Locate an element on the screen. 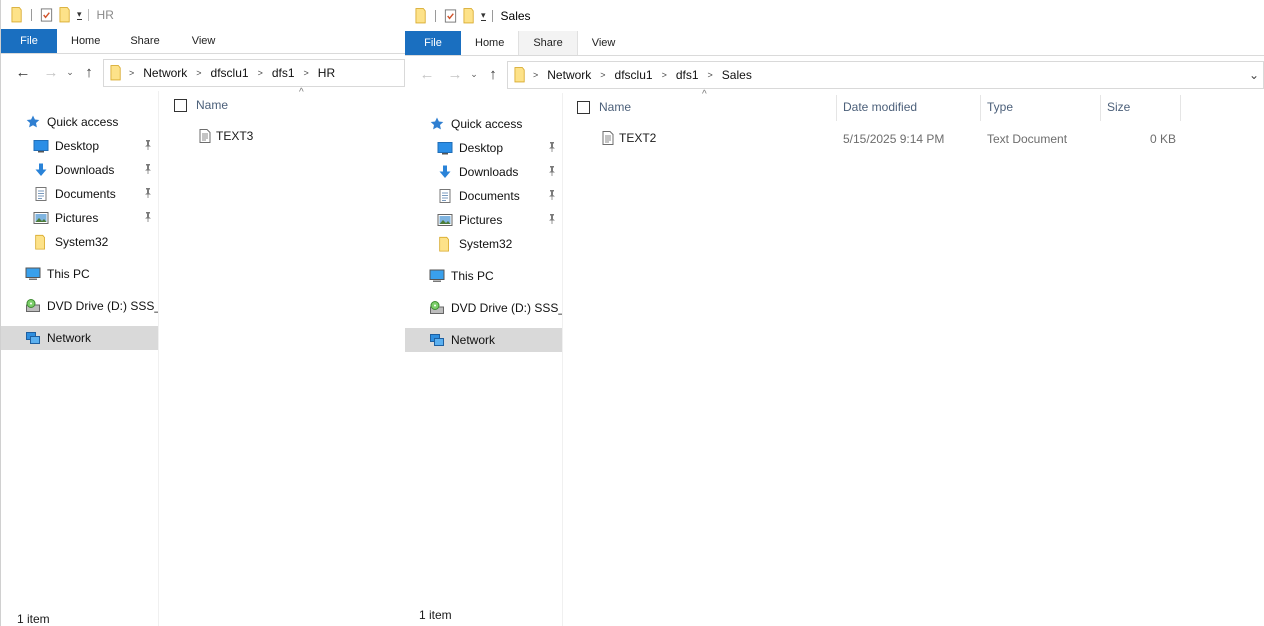 The width and height of the screenshot is (1264, 626). title-bar: ▾ Sales is located at coordinates (834, 15).